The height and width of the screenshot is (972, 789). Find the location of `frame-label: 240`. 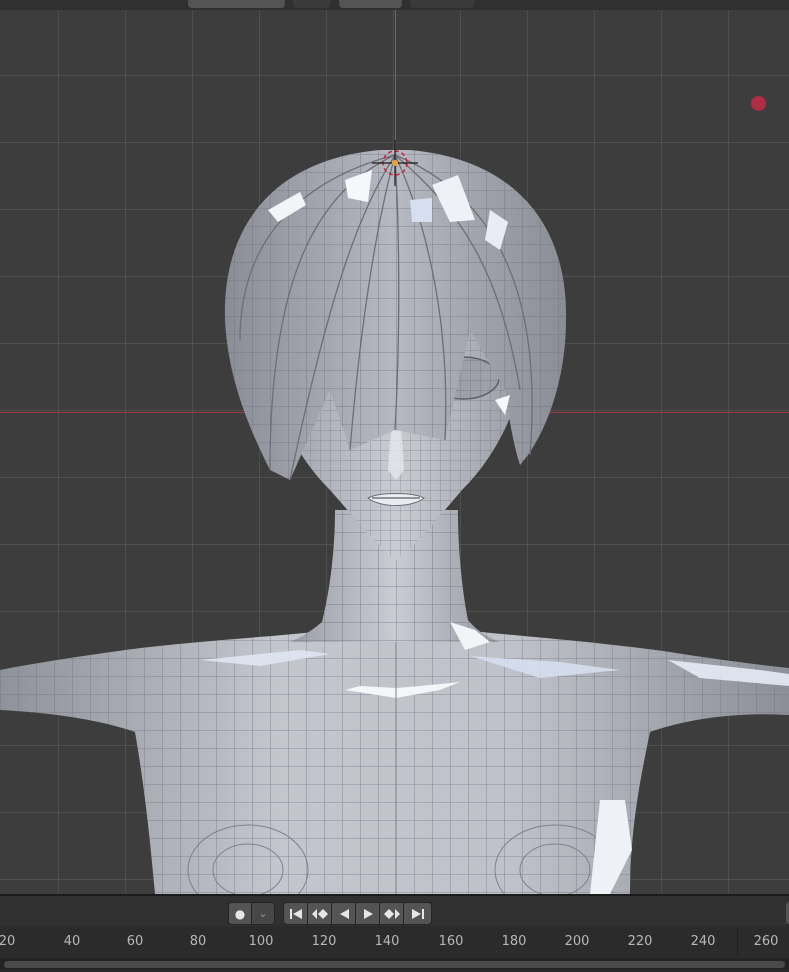

frame-label: 240 is located at coordinates (703, 941).